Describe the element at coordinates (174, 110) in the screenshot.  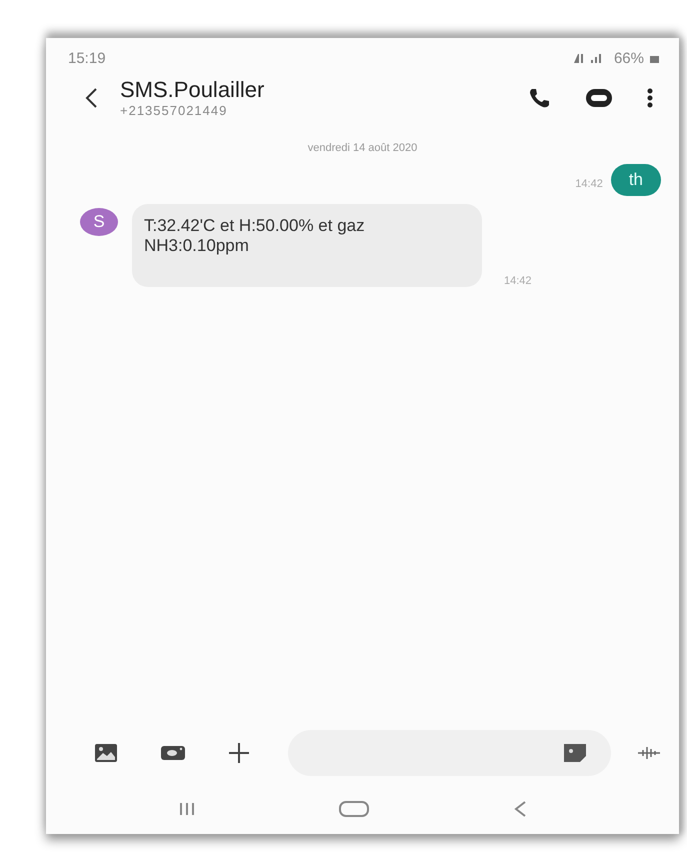
I see `phone-number: +213557021449` at that location.